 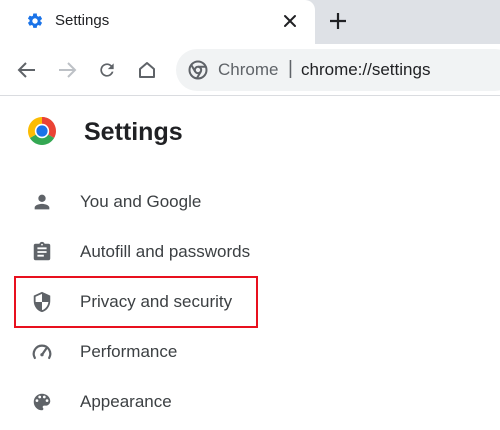 I want to click on forward-button, so click(x=67, y=70).